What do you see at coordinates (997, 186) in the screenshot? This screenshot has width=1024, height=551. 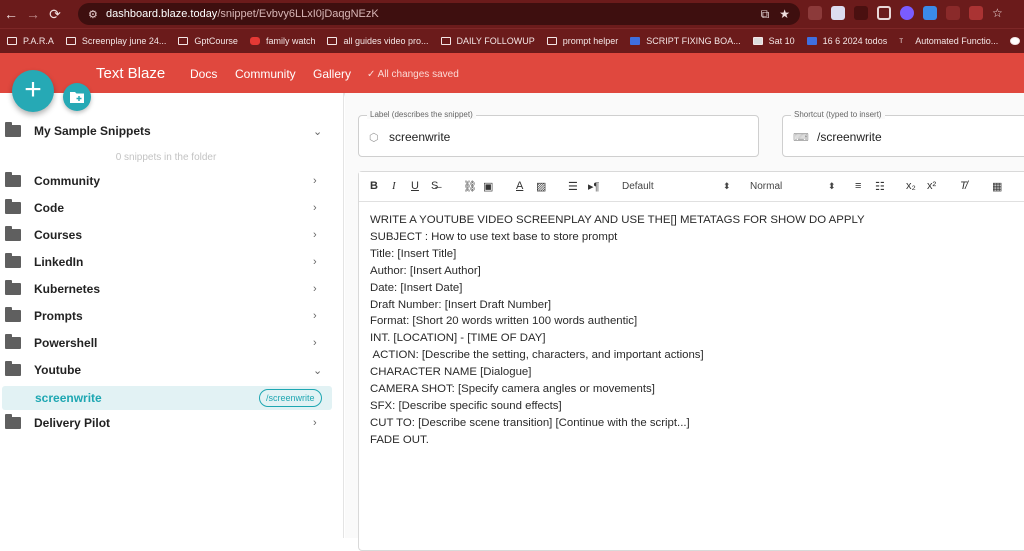 I see `table-icon: ▦` at bounding box center [997, 186].